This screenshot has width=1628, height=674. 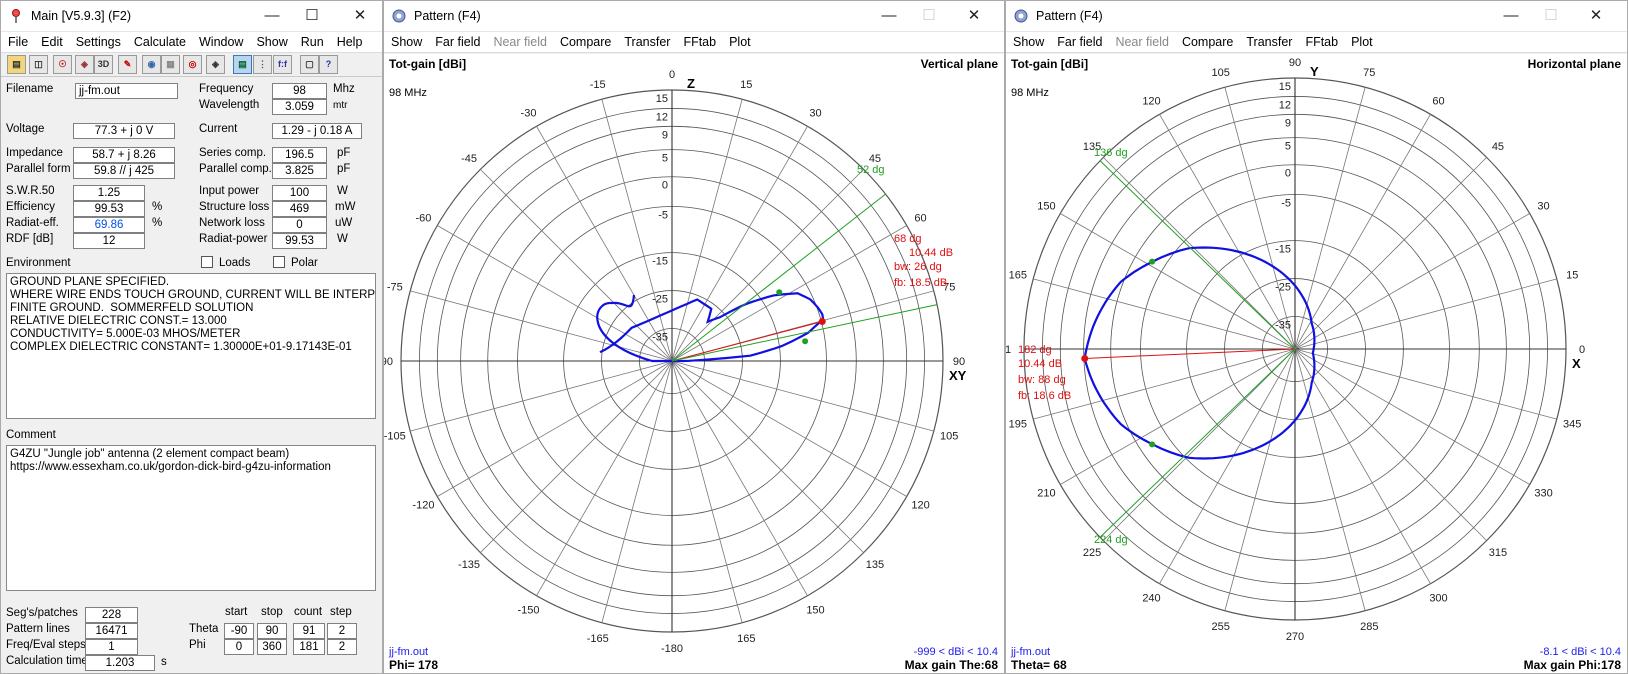 I want to click on current-field: 1.29 - j 0.18 A, so click(x=317, y=131).